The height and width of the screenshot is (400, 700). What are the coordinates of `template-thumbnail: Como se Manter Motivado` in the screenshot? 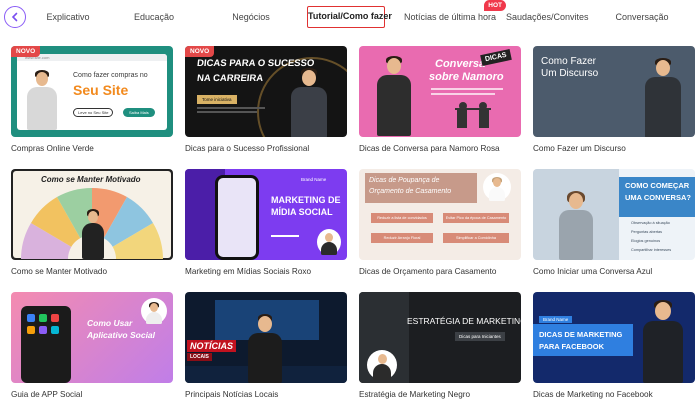 It's located at (92, 214).